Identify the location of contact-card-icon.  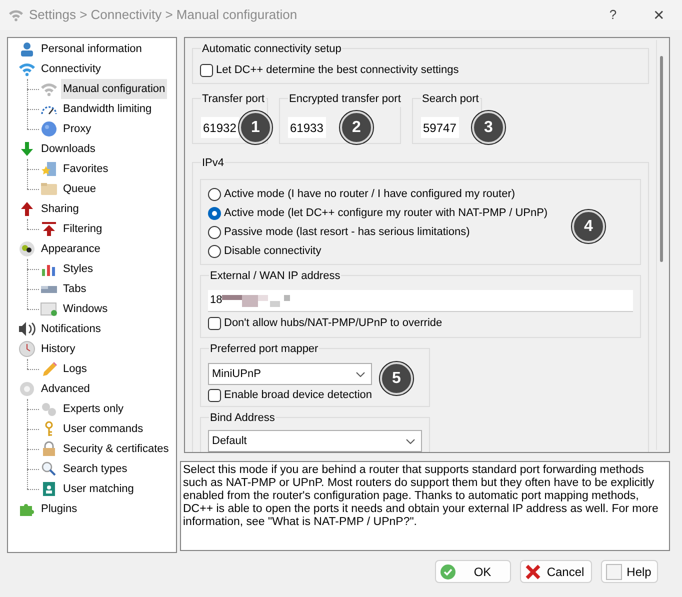
(49, 489).